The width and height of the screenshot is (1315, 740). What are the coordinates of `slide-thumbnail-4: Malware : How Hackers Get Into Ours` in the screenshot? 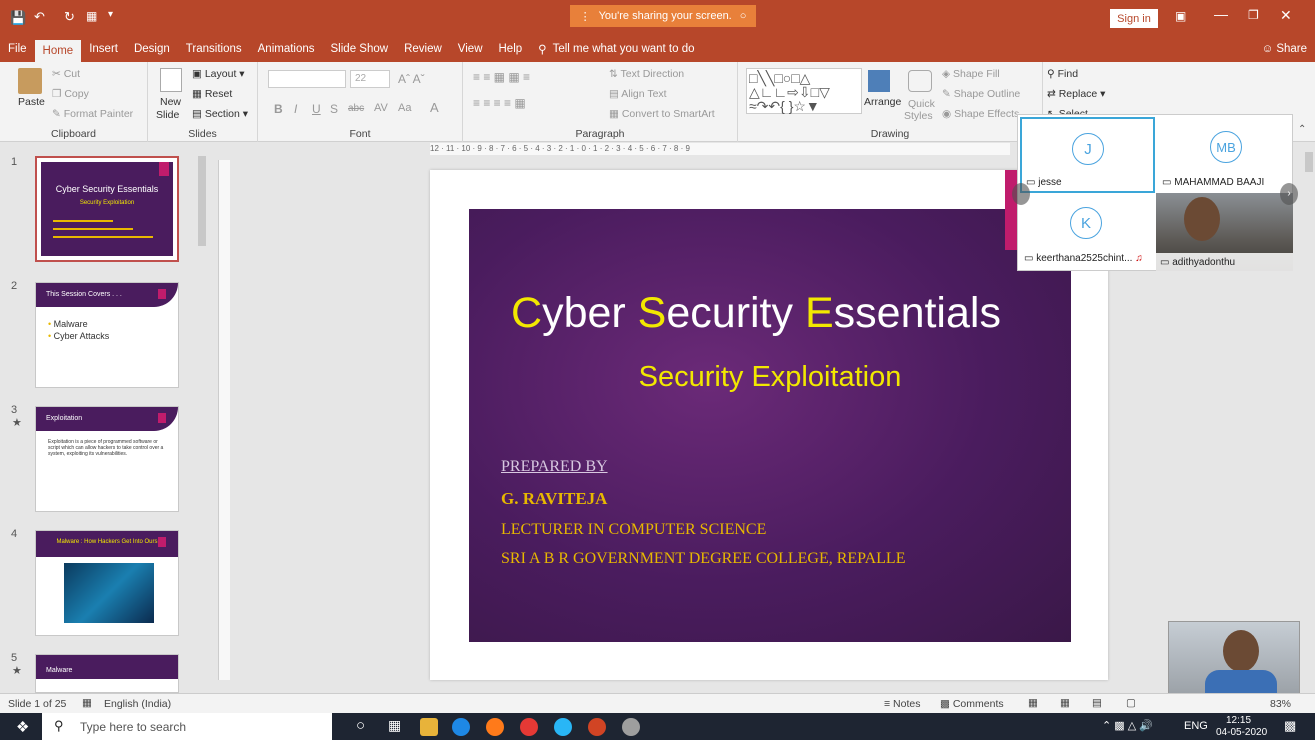 It's located at (107, 583).